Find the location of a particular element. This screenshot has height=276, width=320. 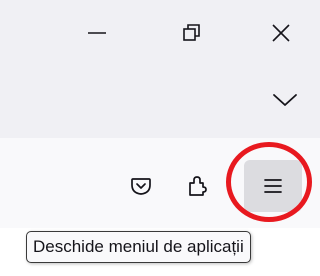

close-icon is located at coordinates (281, 33).